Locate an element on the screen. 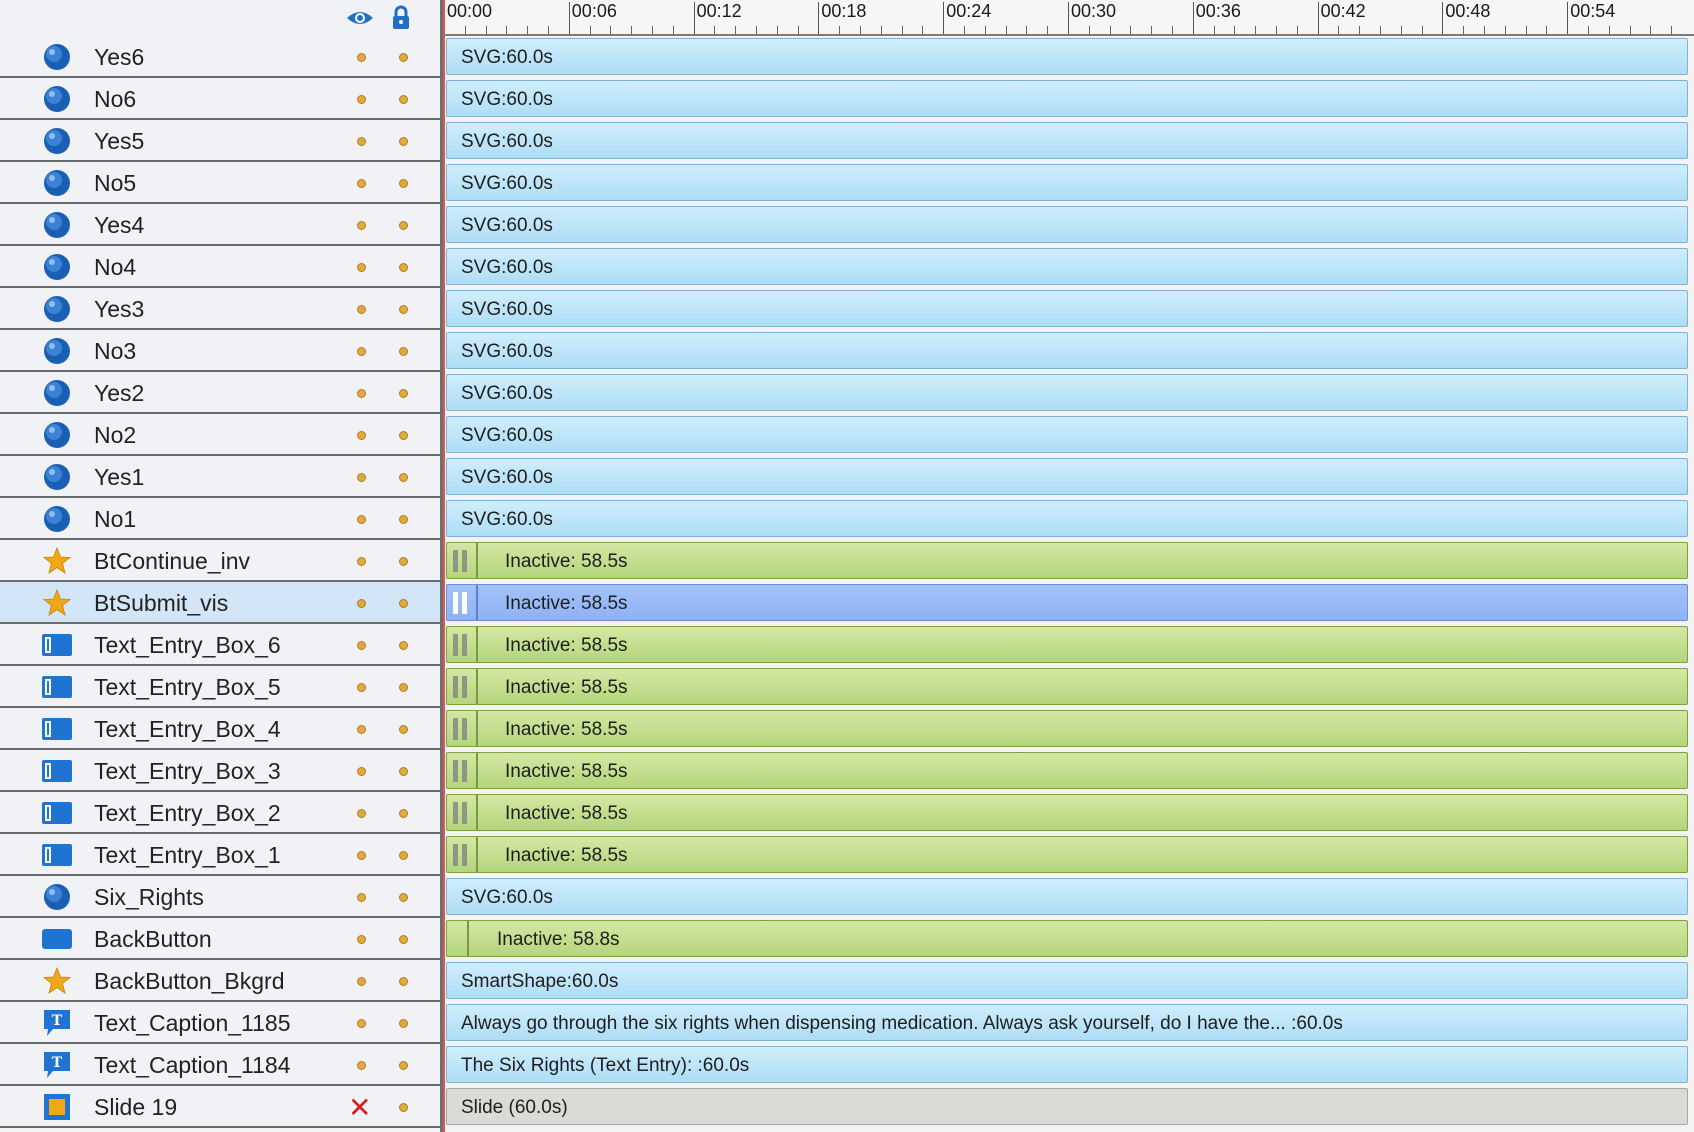 The height and width of the screenshot is (1132, 1694). layer-label-cell: Slide 19 ✕ is located at coordinates (220, 1107).